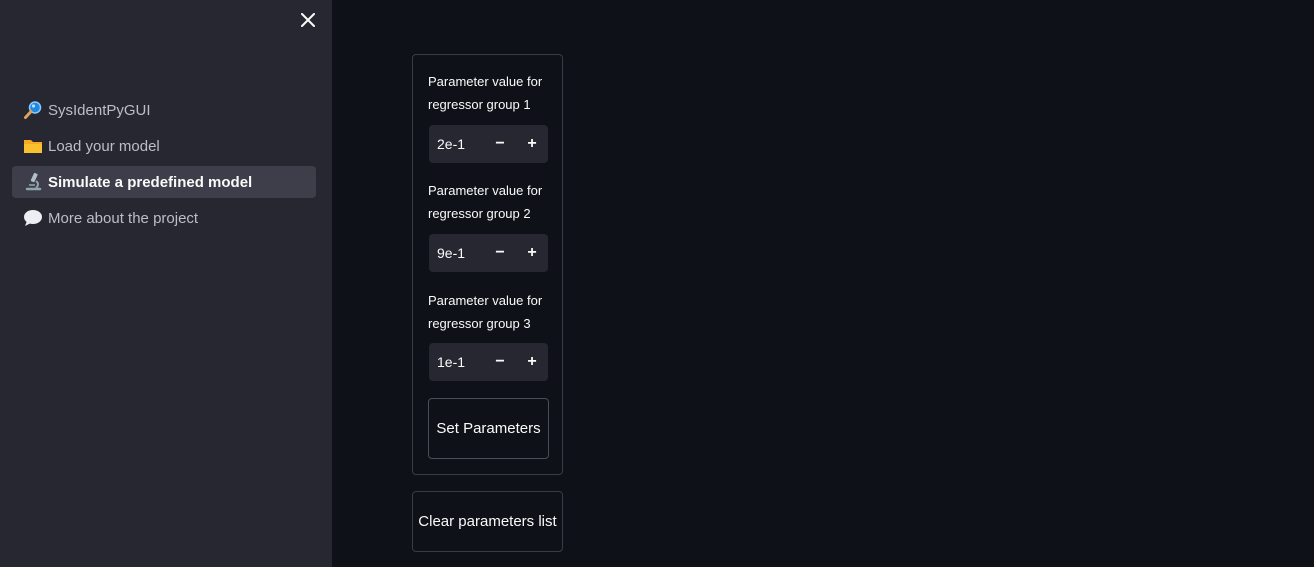  I want to click on sidebar-item-label: More about the project, so click(123, 218).